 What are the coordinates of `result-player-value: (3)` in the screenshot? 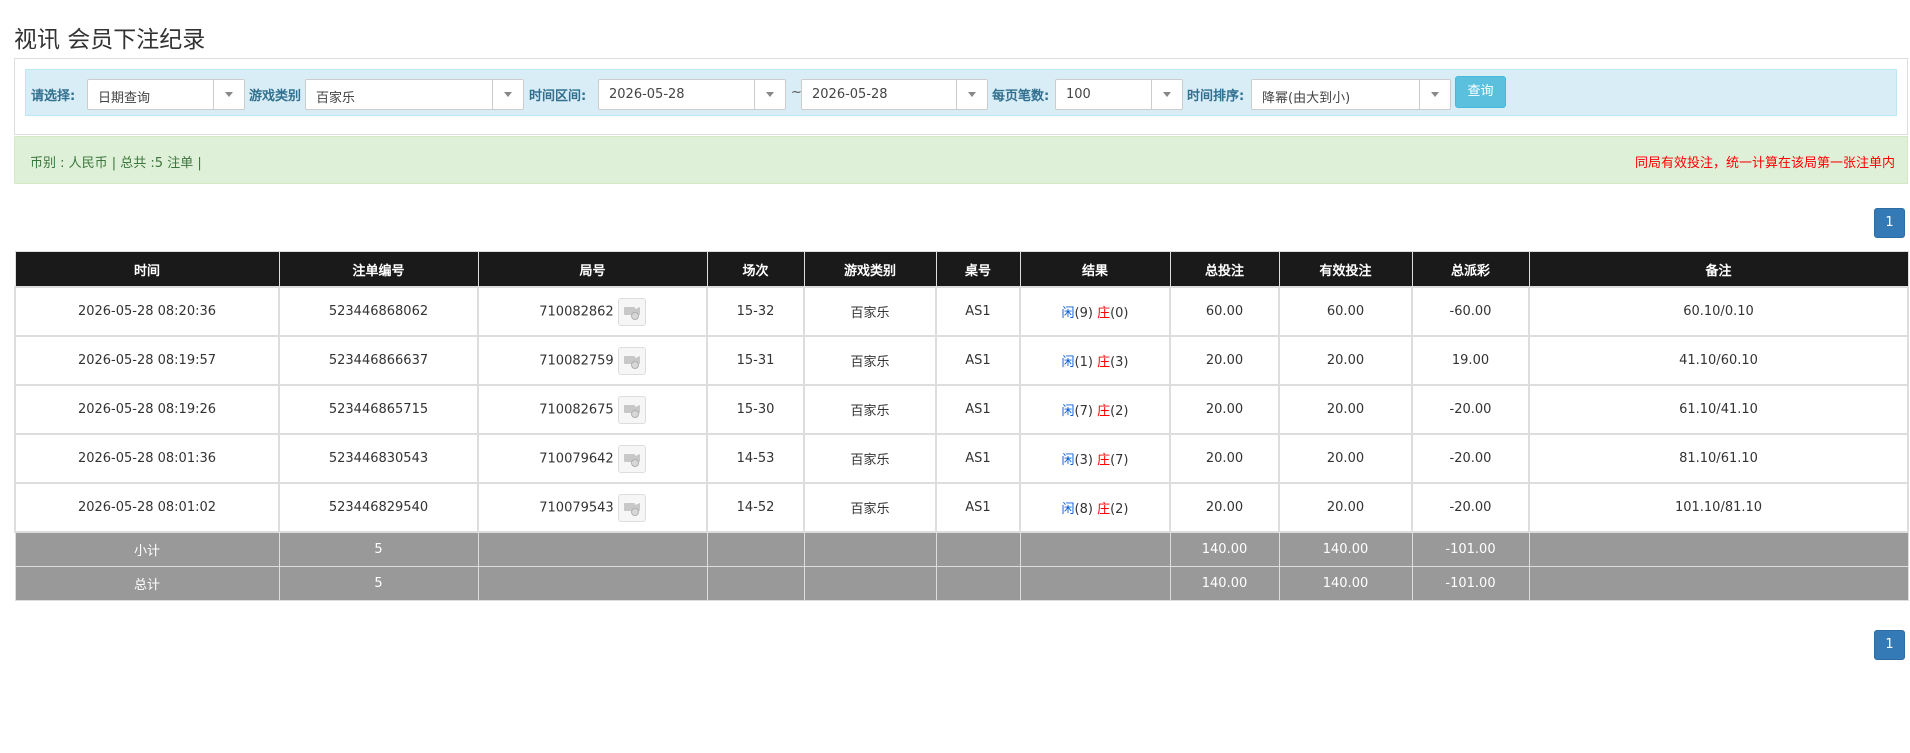 It's located at (1083, 460).